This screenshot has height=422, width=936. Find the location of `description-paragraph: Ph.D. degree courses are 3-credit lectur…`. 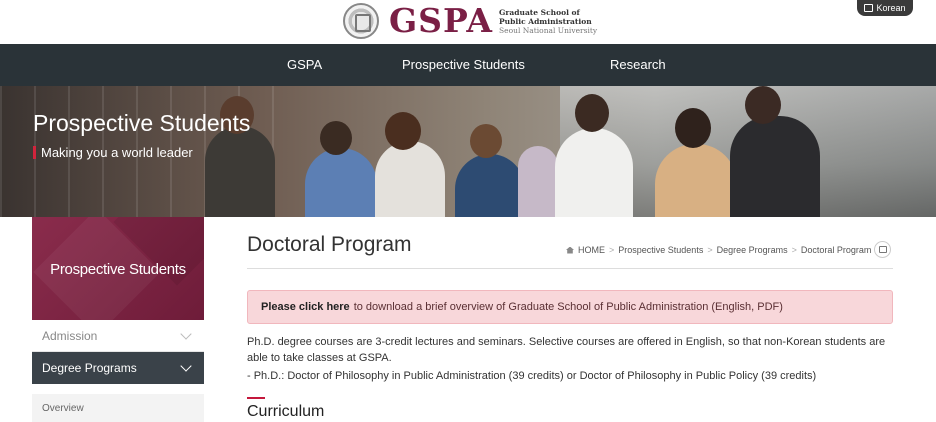

description-paragraph: Ph.D. degree courses are 3-credit lectur… is located at coordinates (566, 350).